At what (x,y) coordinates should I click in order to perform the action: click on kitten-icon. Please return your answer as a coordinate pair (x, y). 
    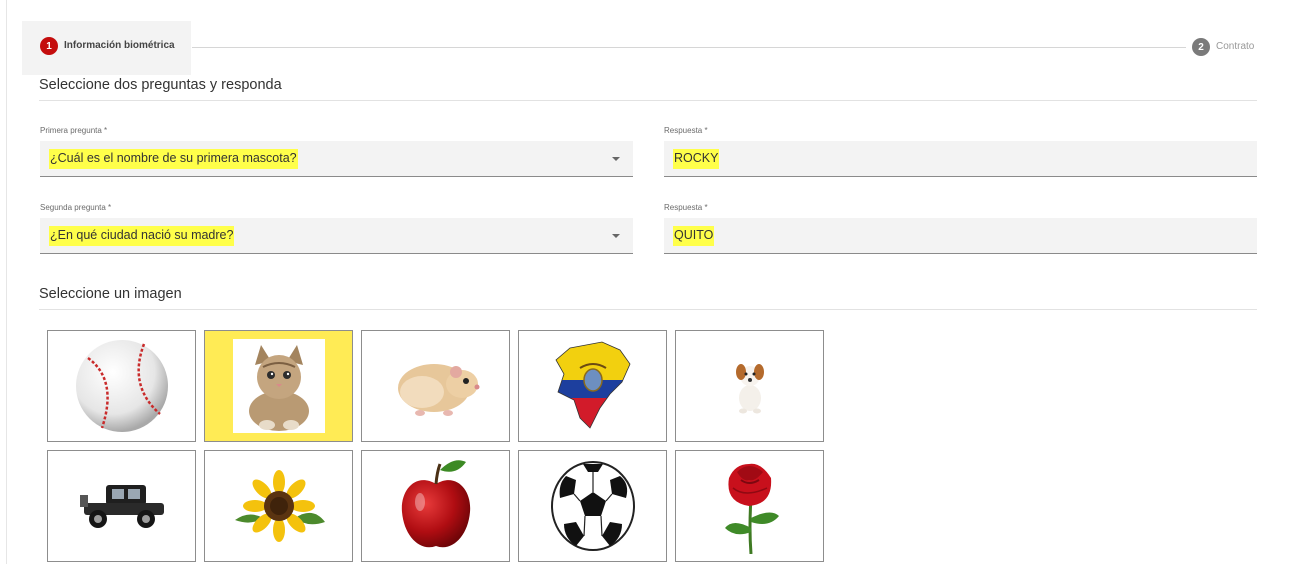
    Looking at the image, I should click on (278, 386).